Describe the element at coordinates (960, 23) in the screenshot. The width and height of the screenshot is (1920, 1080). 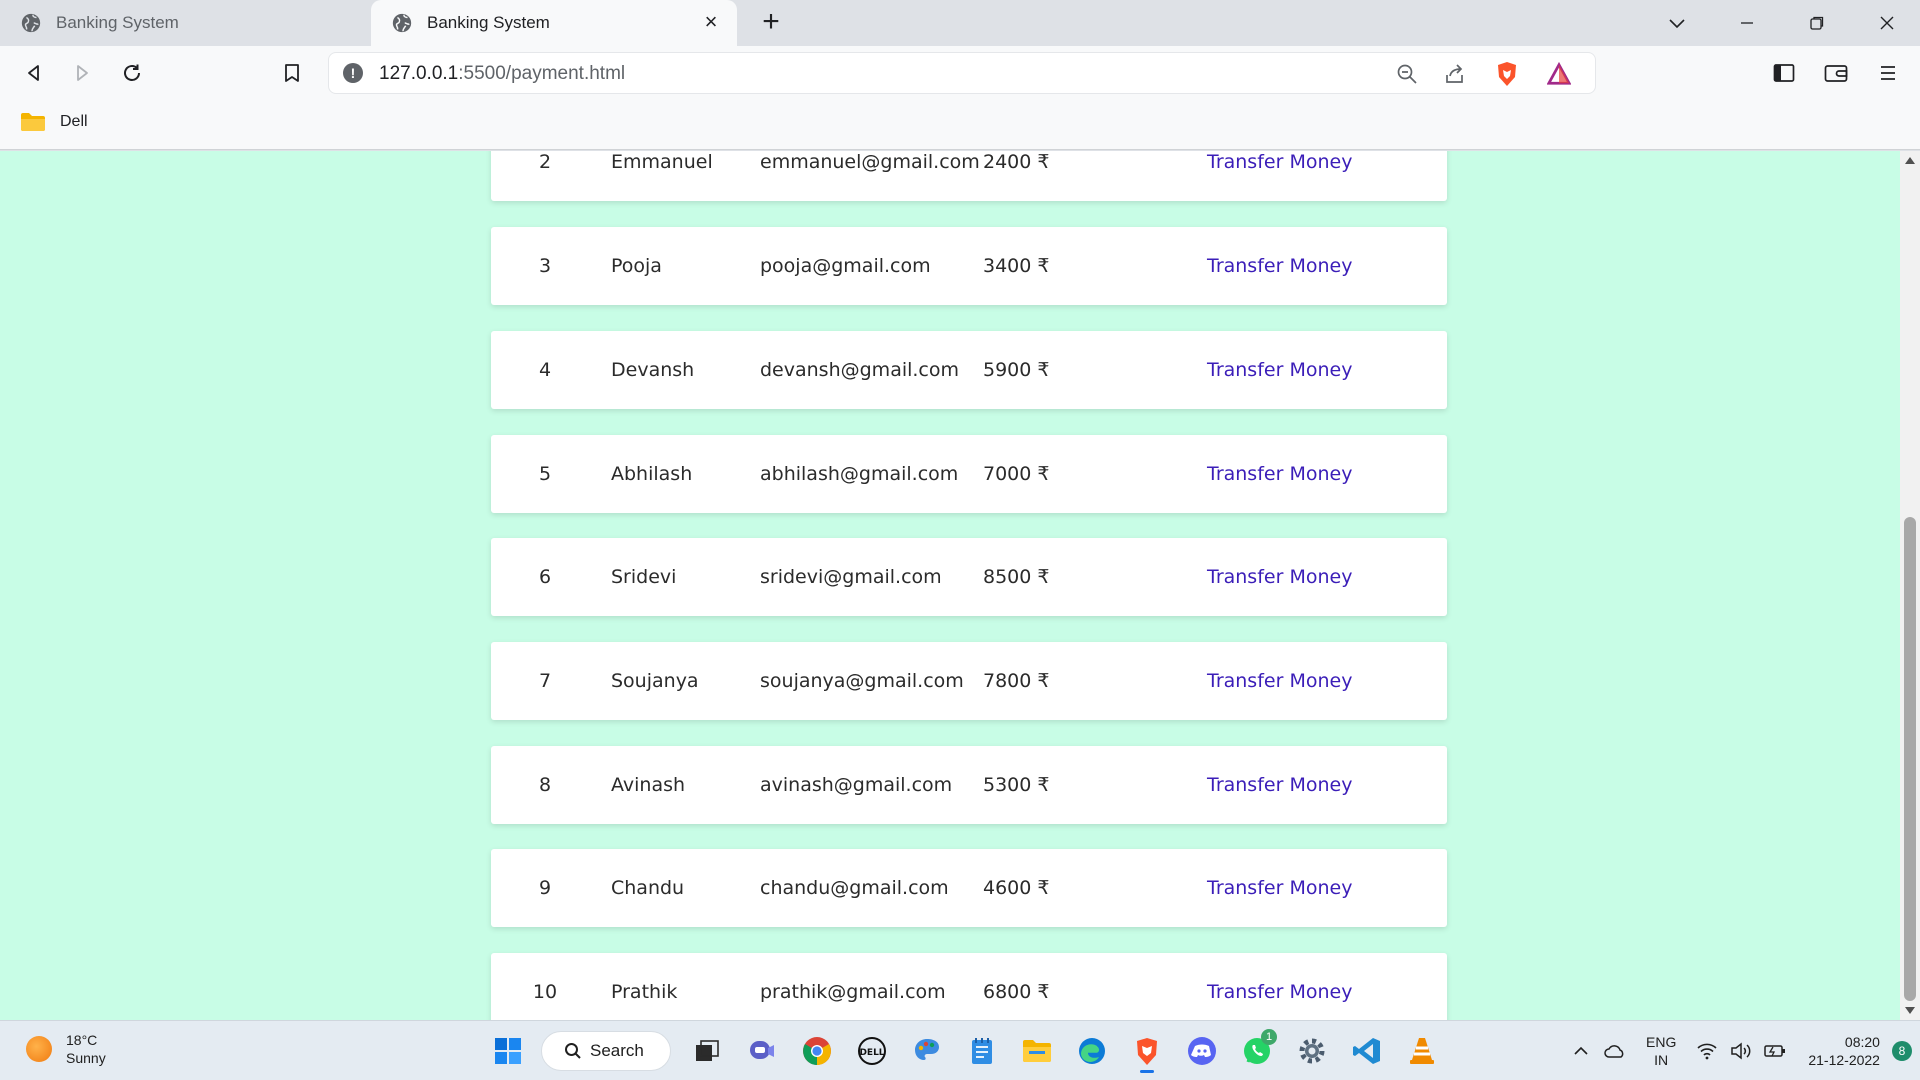
I see `tab-strip: Banking System Banking System × +` at that location.